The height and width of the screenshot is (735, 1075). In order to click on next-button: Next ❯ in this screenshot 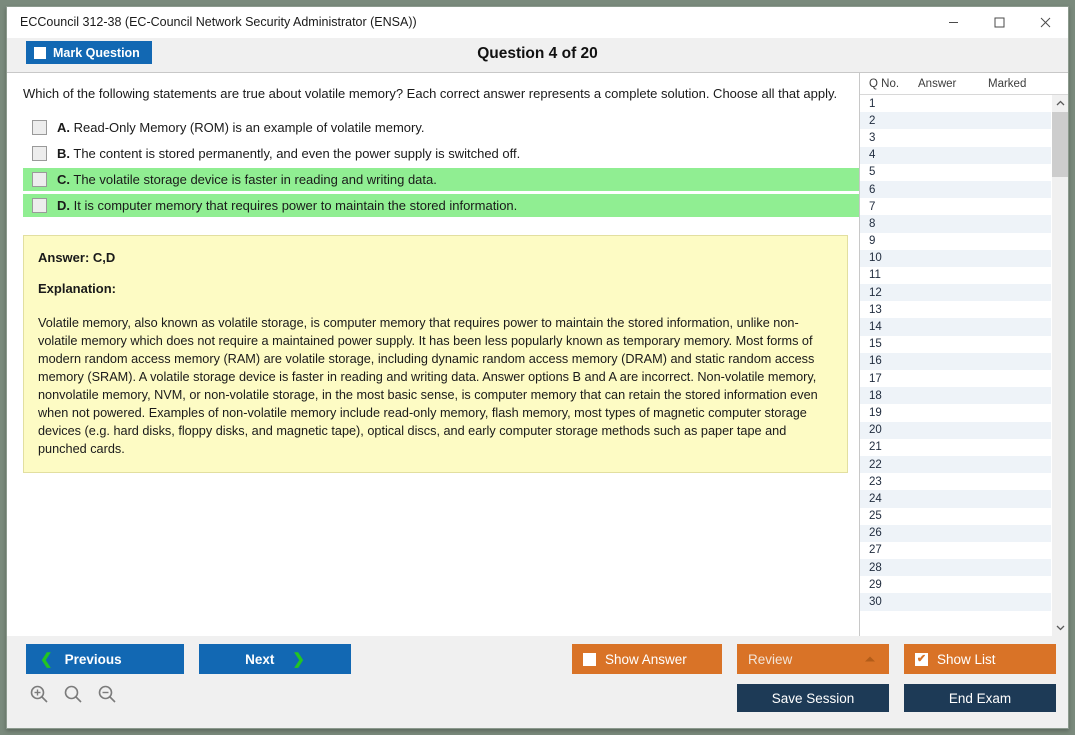, I will do `click(275, 659)`.